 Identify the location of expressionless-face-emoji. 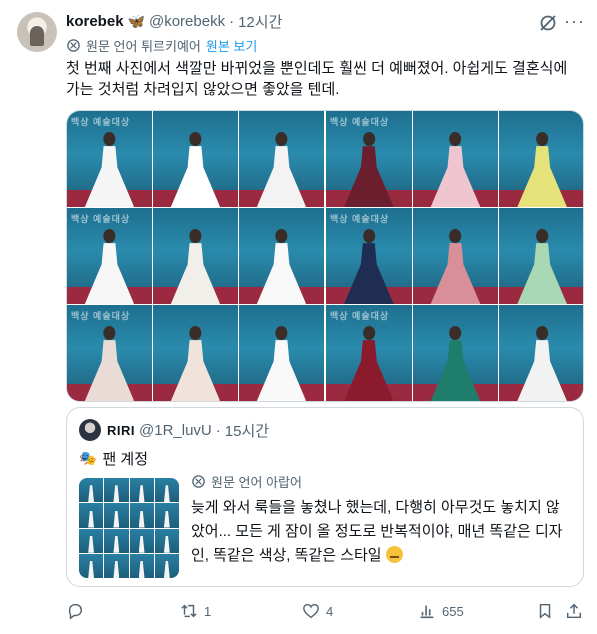
(394, 554).